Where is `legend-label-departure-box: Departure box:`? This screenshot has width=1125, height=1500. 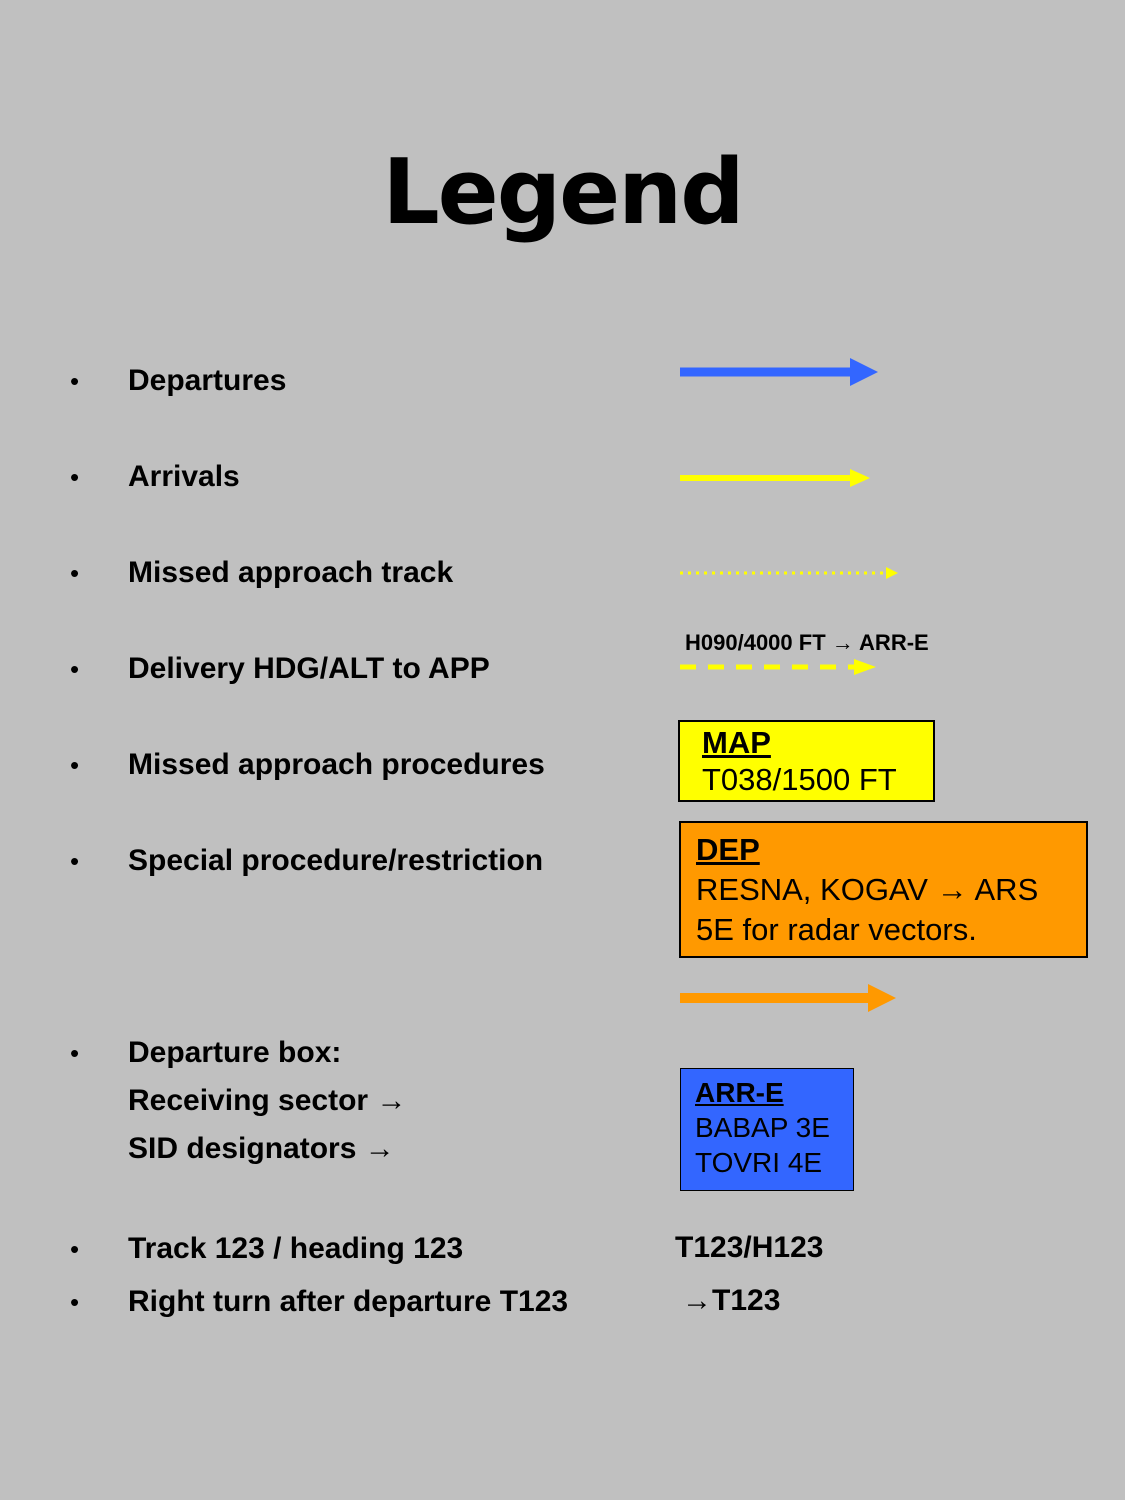 legend-label-departure-box: Departure box: is located at coordinates (235, 1052).